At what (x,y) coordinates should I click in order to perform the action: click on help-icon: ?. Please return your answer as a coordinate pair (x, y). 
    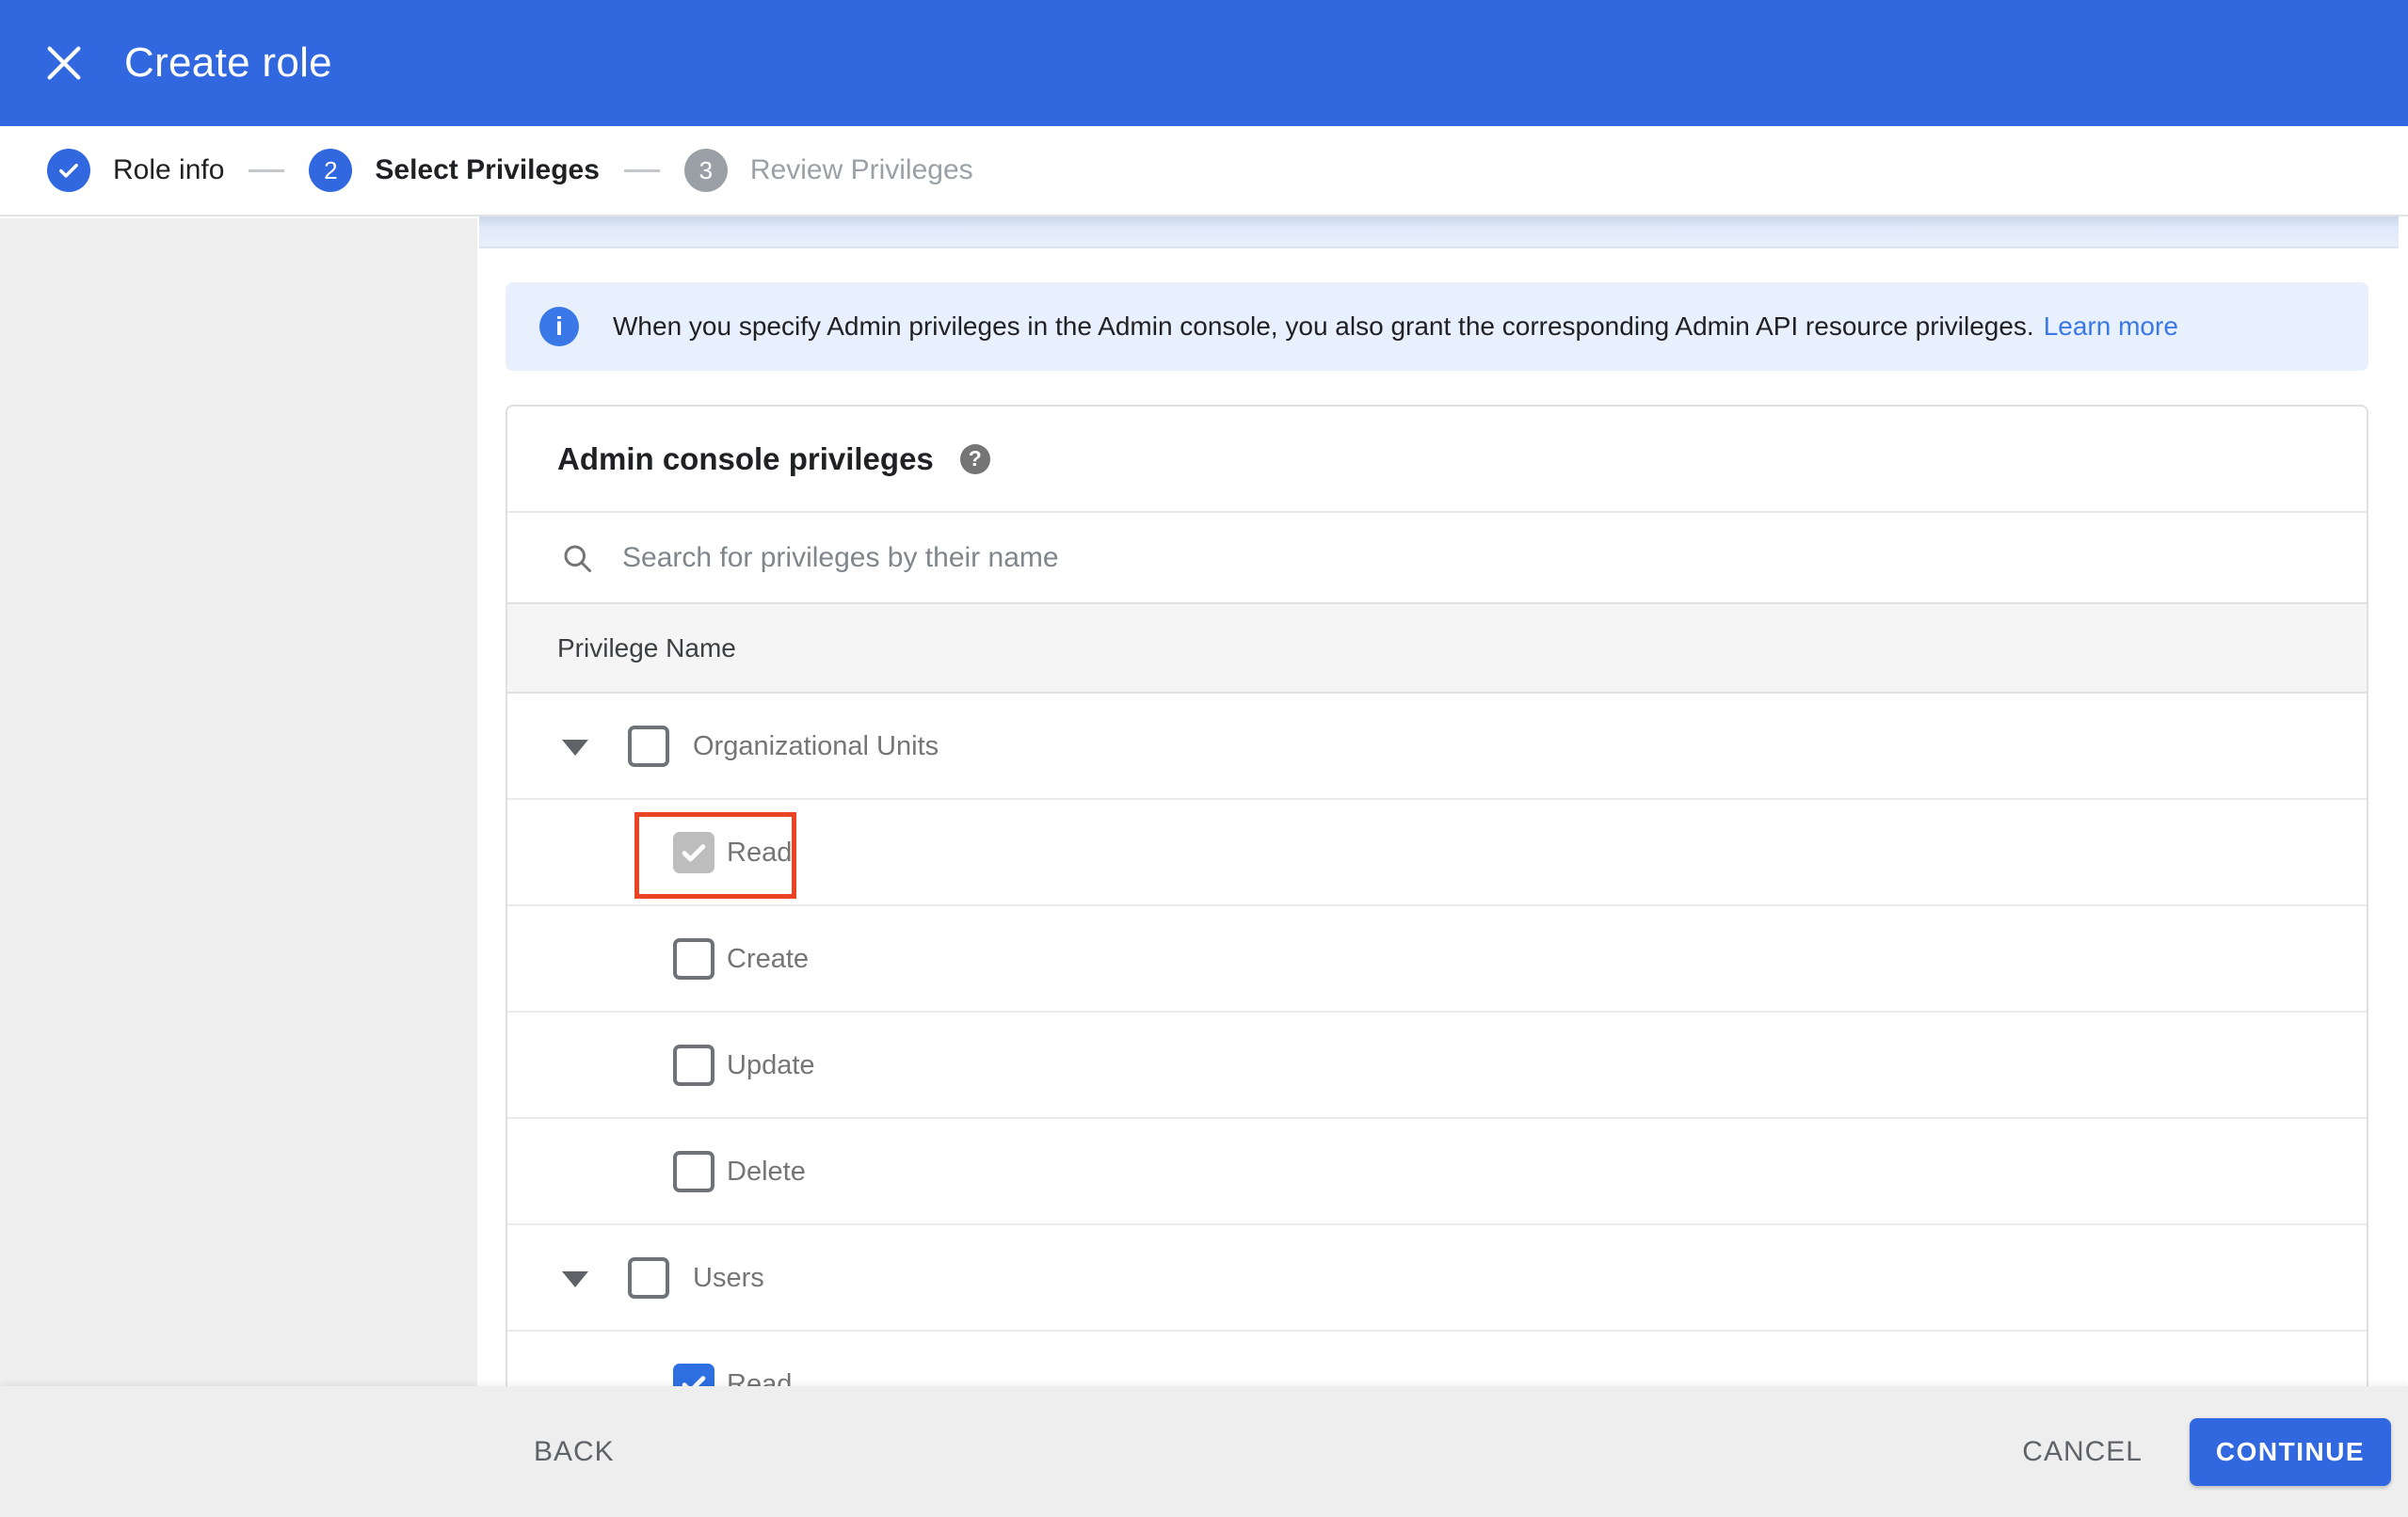
    Looking at the image, I should click on (975, 458).